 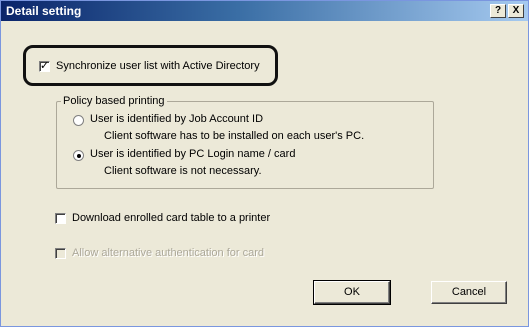 What do you see at coordinates (183, 171) in the screenshot?
I see `pc-login-name-description: Client software is not necessary.` at bounding box center [183, 171].